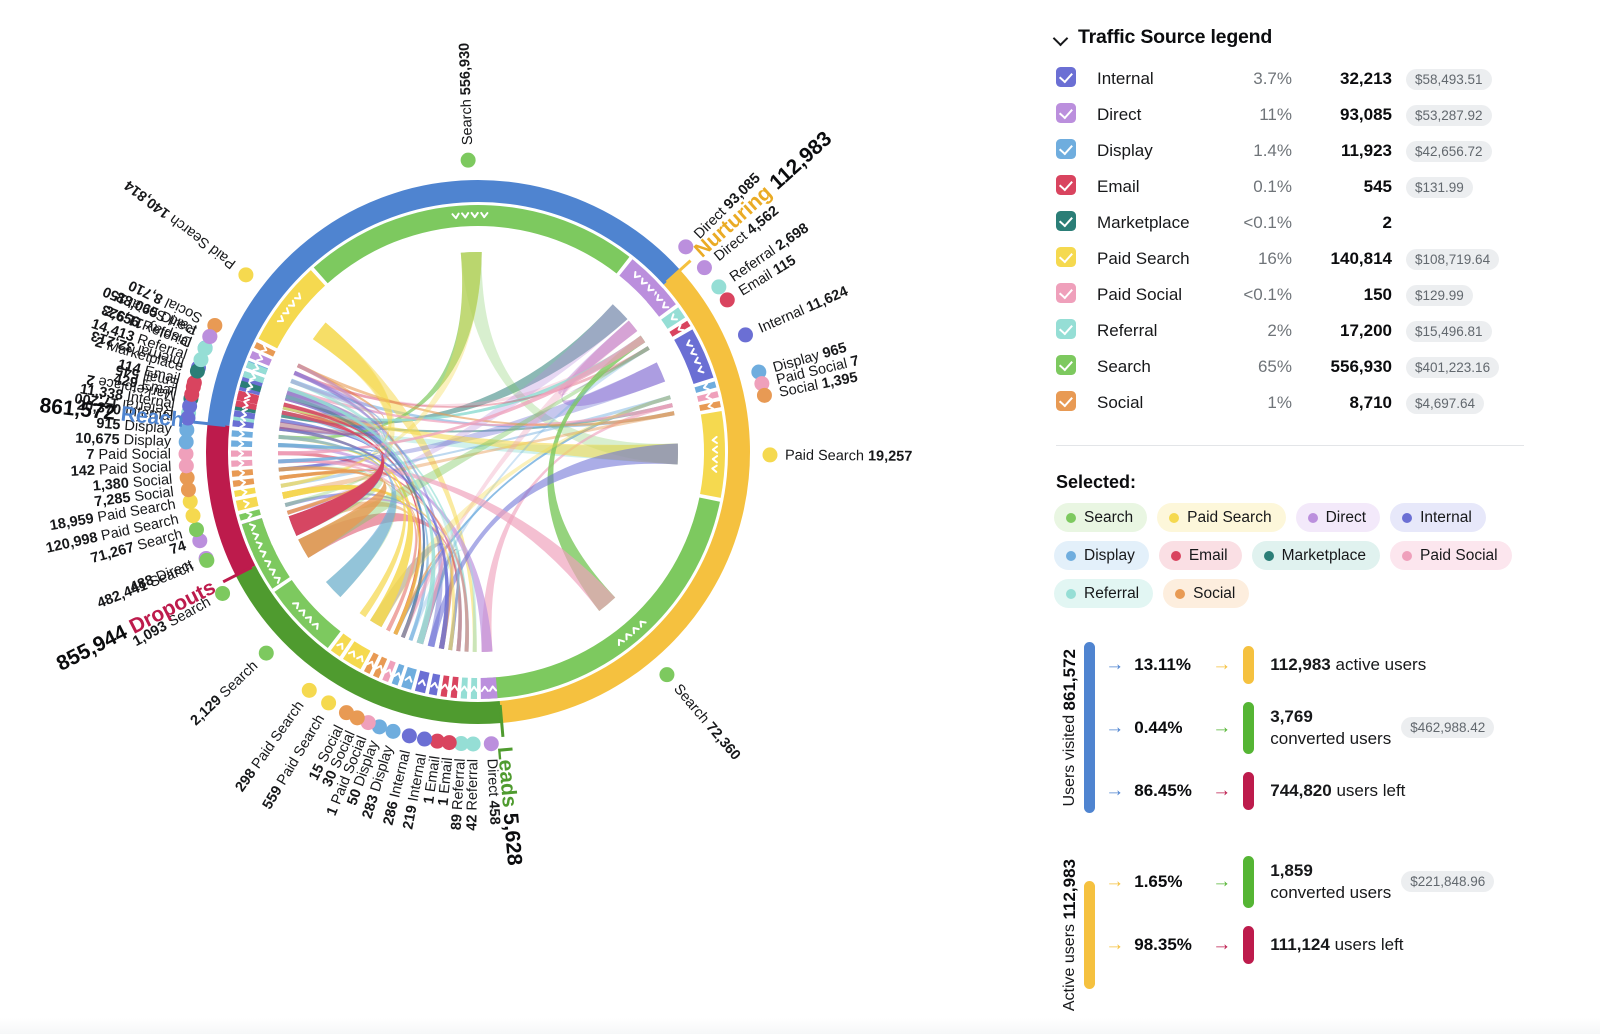  What do you see at coordinates (1104, 593) in the screenshot?
I see `selected-chip: Referral` at bounding box center [1104, 593].